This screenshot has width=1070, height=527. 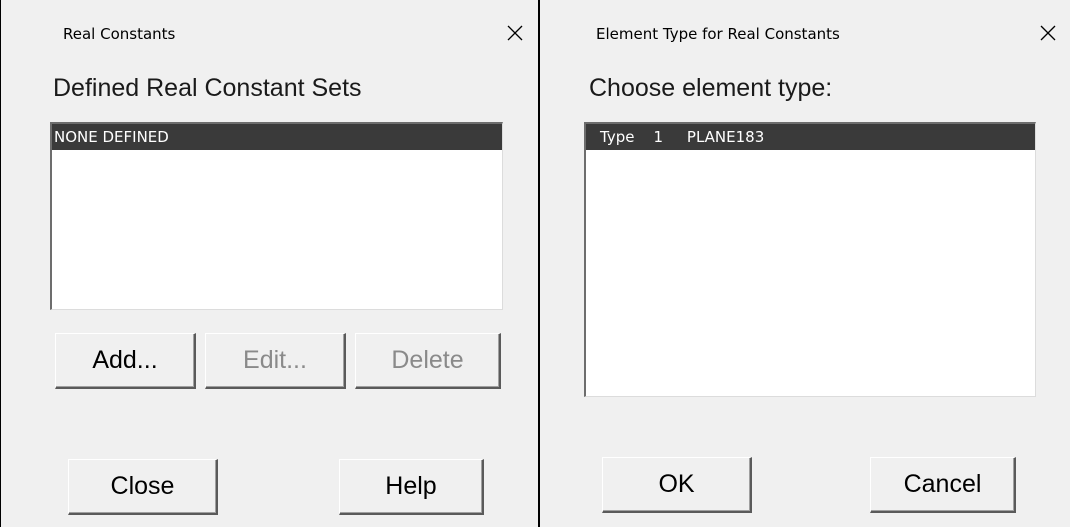 I want to click on list-item: Type 1 PLANE183, so click(x=810, y=137).